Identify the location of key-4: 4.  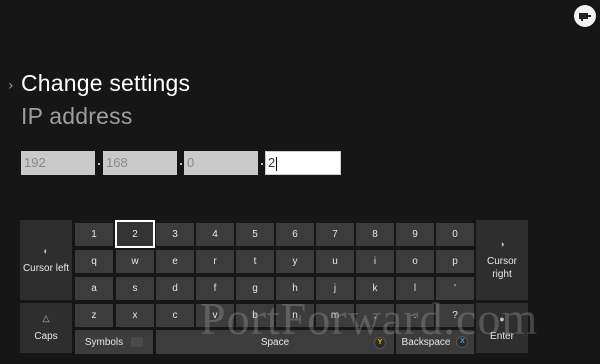
(215, 234).